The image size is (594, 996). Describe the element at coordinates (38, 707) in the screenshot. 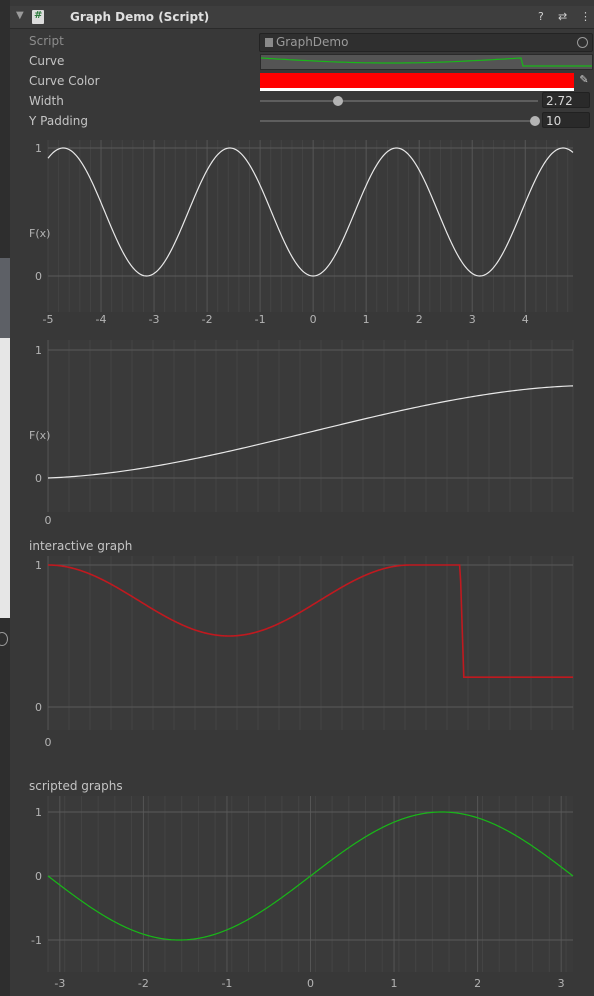

I see `graph3-y-tick-label: 0` at that location.